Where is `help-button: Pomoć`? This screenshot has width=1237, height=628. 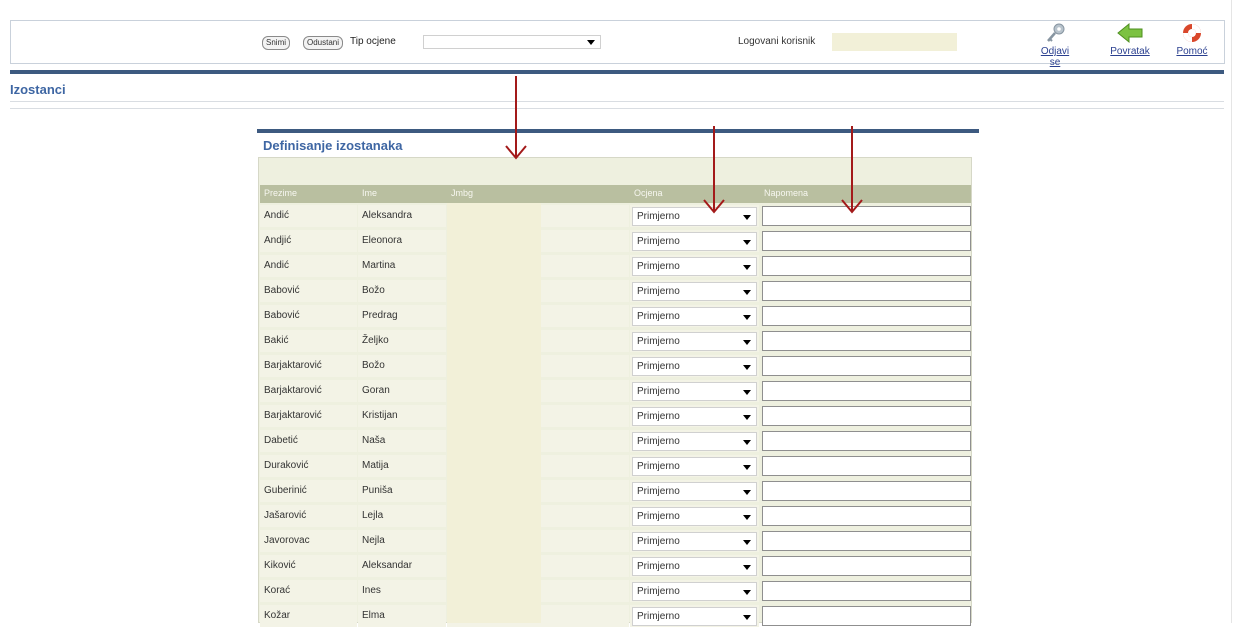
help-button: Pomoć is located at coordinates (1192, 39).